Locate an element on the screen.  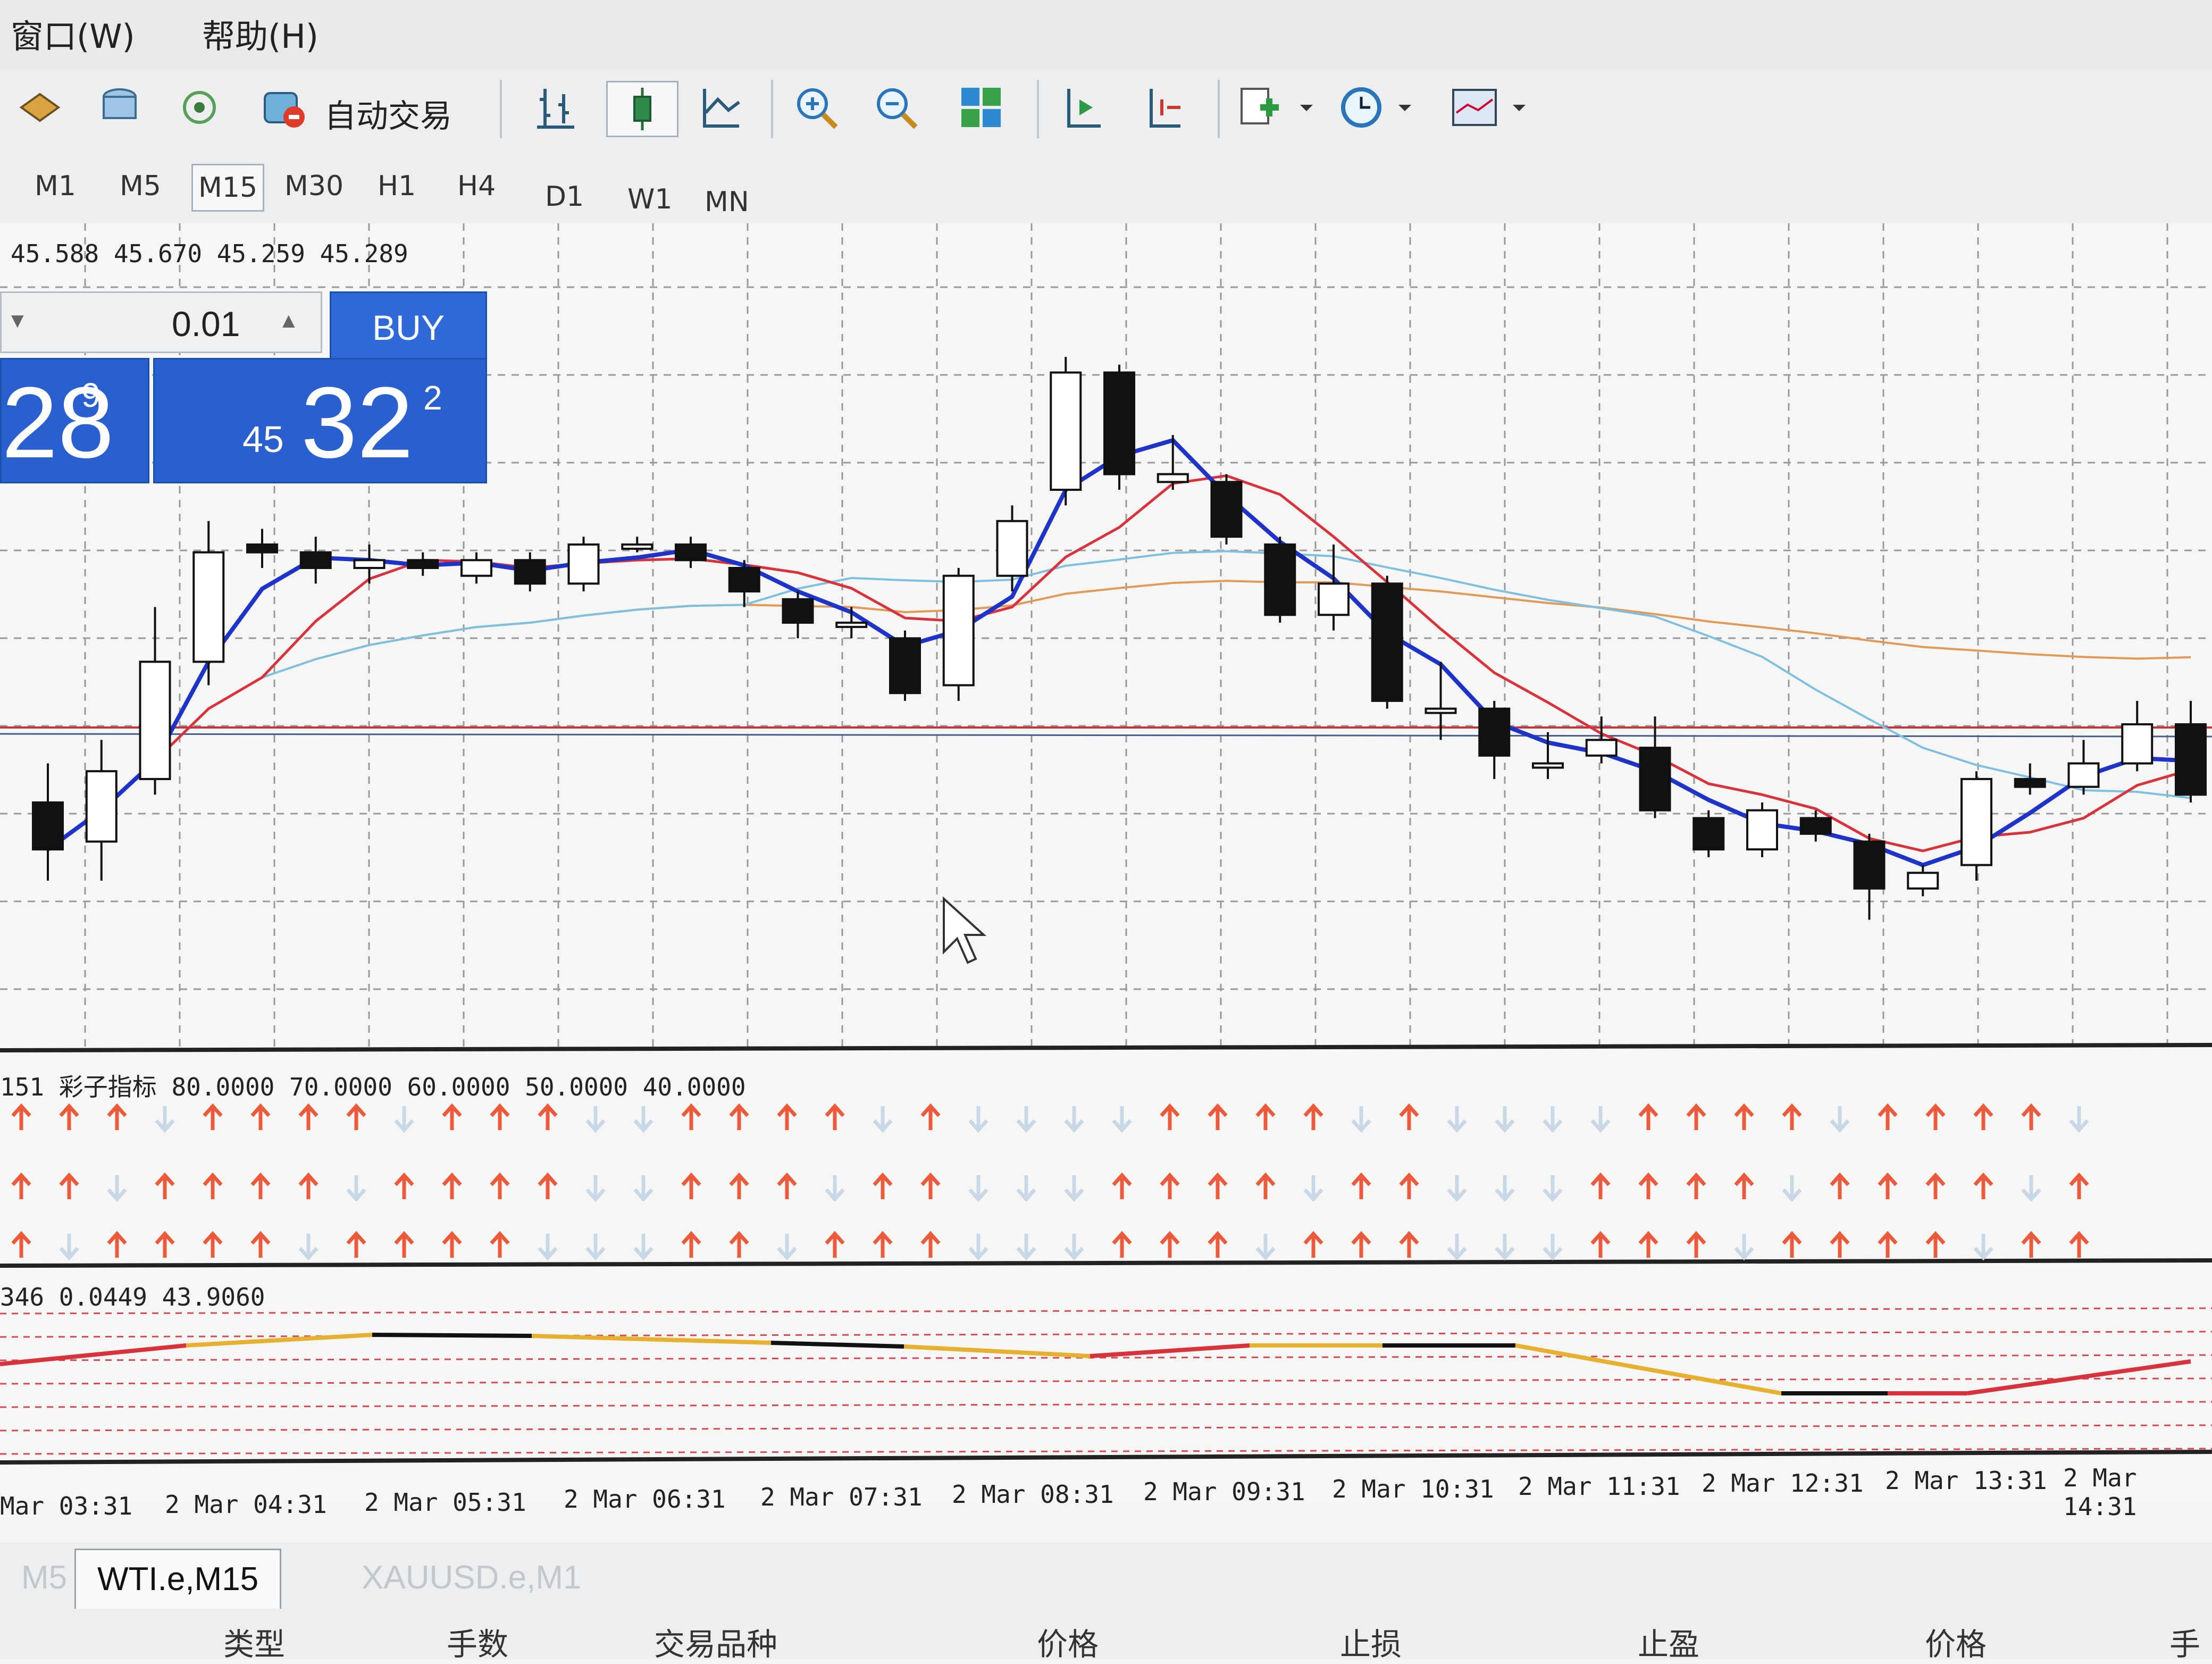
zoom-in-icon is located at coordinates (816, 107).